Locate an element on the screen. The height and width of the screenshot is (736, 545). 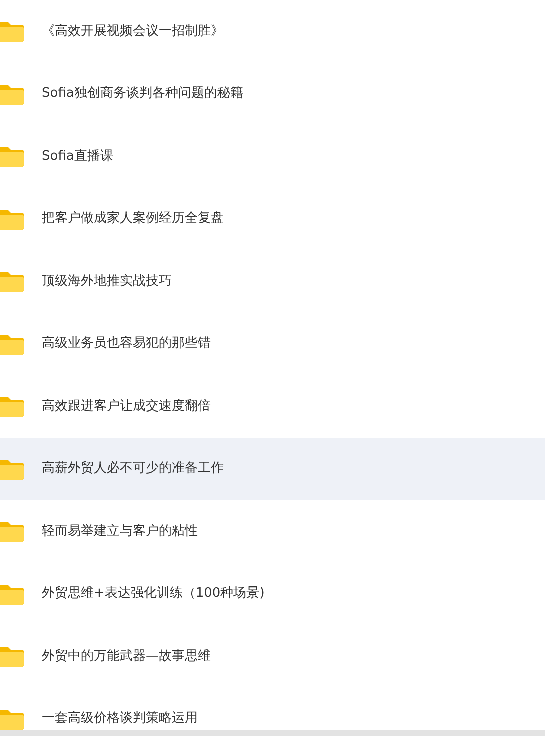
folder-name: Sofia独创商务谈判各种问题的秘籍 is located at coordinates (143, 94).